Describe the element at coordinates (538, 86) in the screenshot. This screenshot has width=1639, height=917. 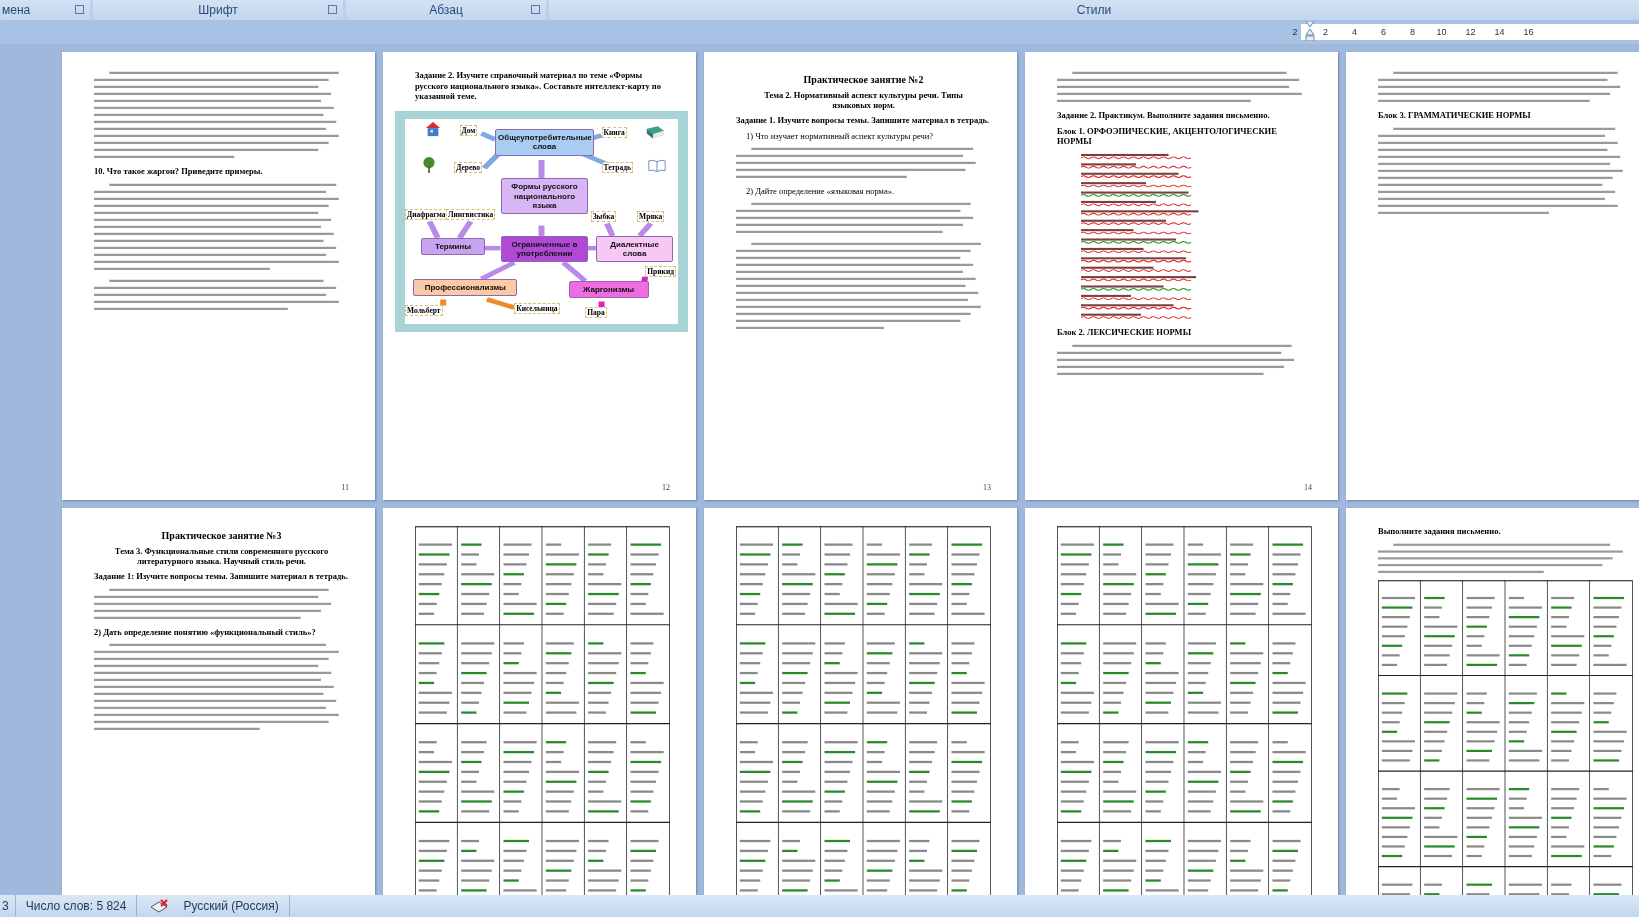
I see `task-heading: Задание 2. Изучите справочный материал по теме «Формы русского национального языка». Составьте интеллект-карту по указанной теме.` at that location.